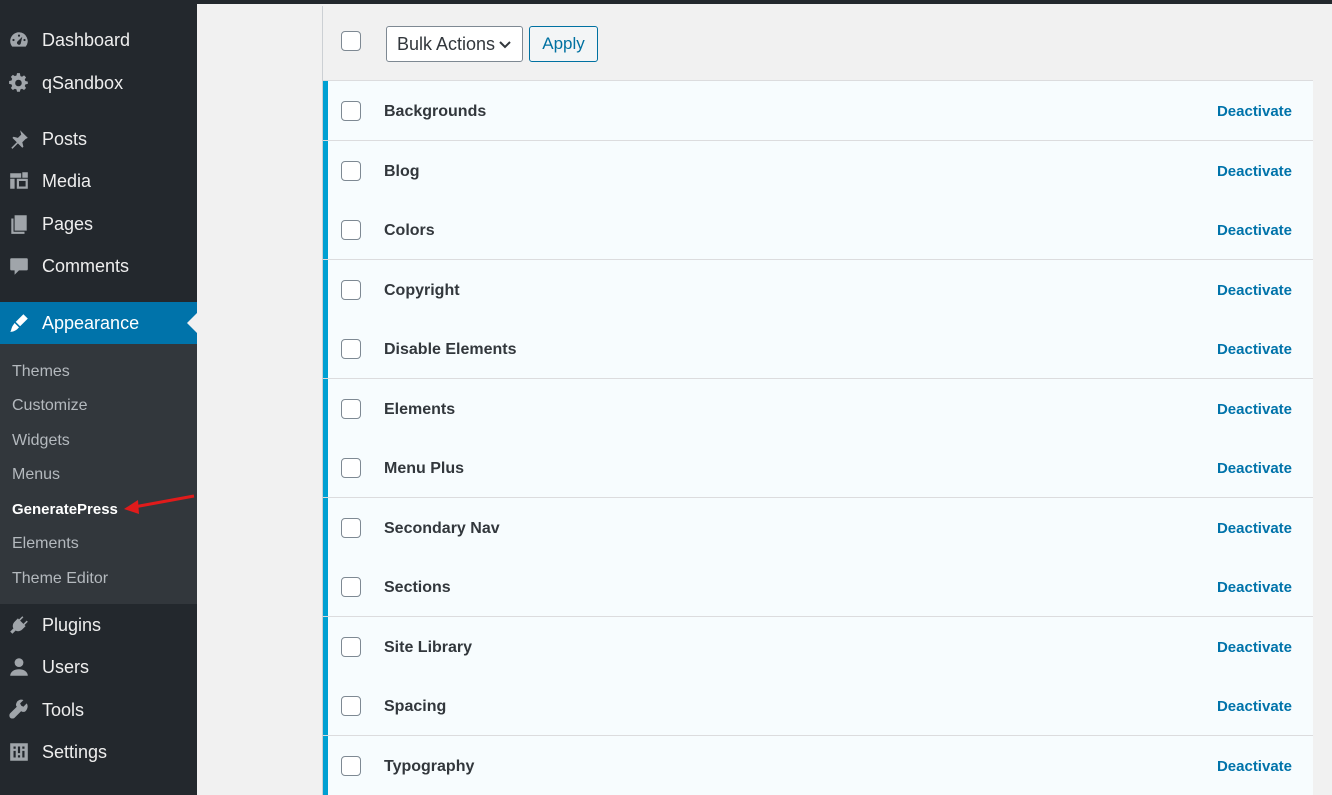  What do you see at coordinates (159, 504) in the screenshot?
I see `annotation-arrow` at bounding box center [159, 504].